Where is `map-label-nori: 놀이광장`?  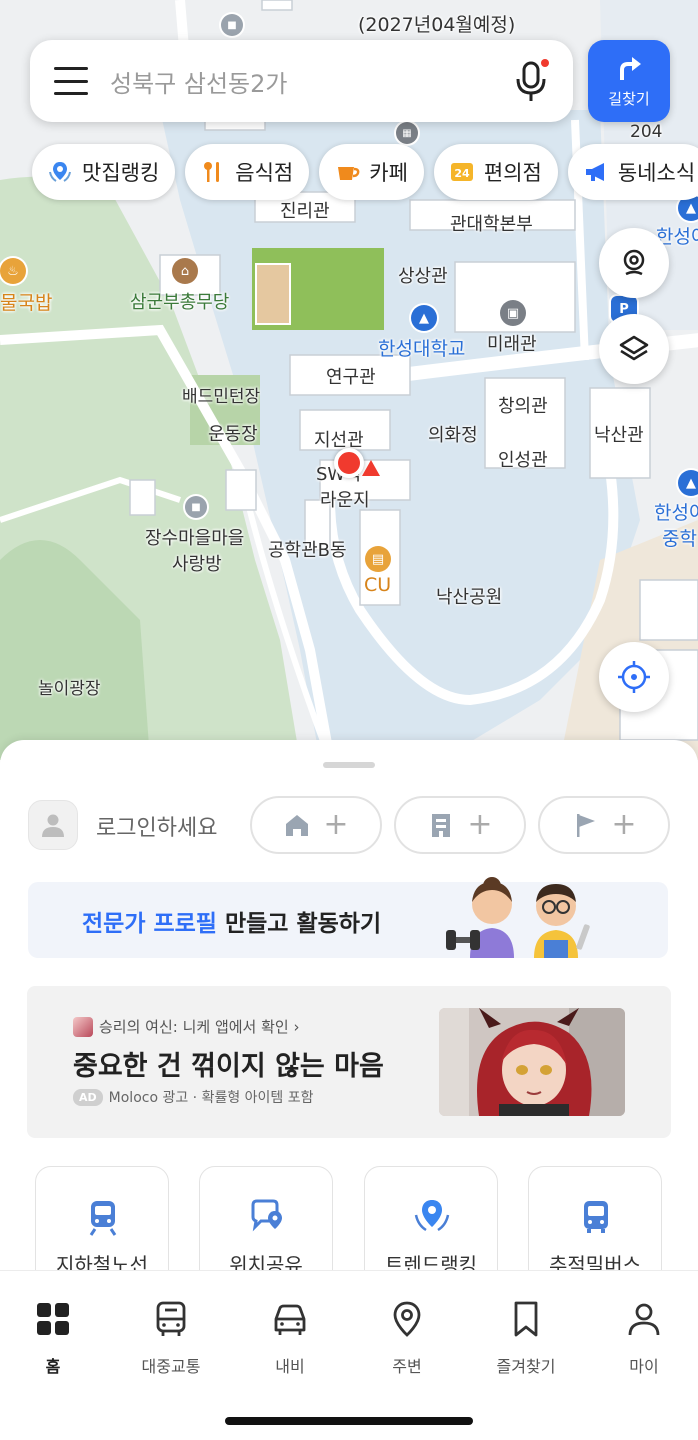 map-label-nori: 놀이광장 is located at coordinates (69, 689).